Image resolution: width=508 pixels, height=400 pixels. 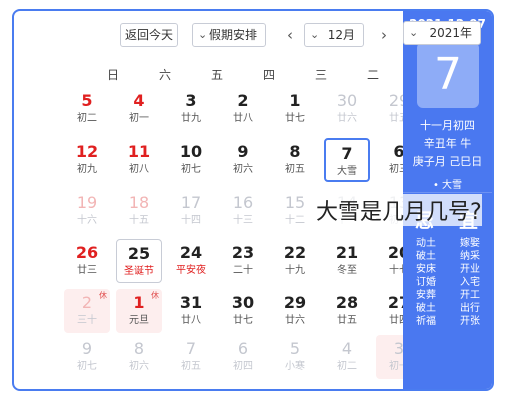 I want to click on ji-item: 破土, so click(x=426, y=308).